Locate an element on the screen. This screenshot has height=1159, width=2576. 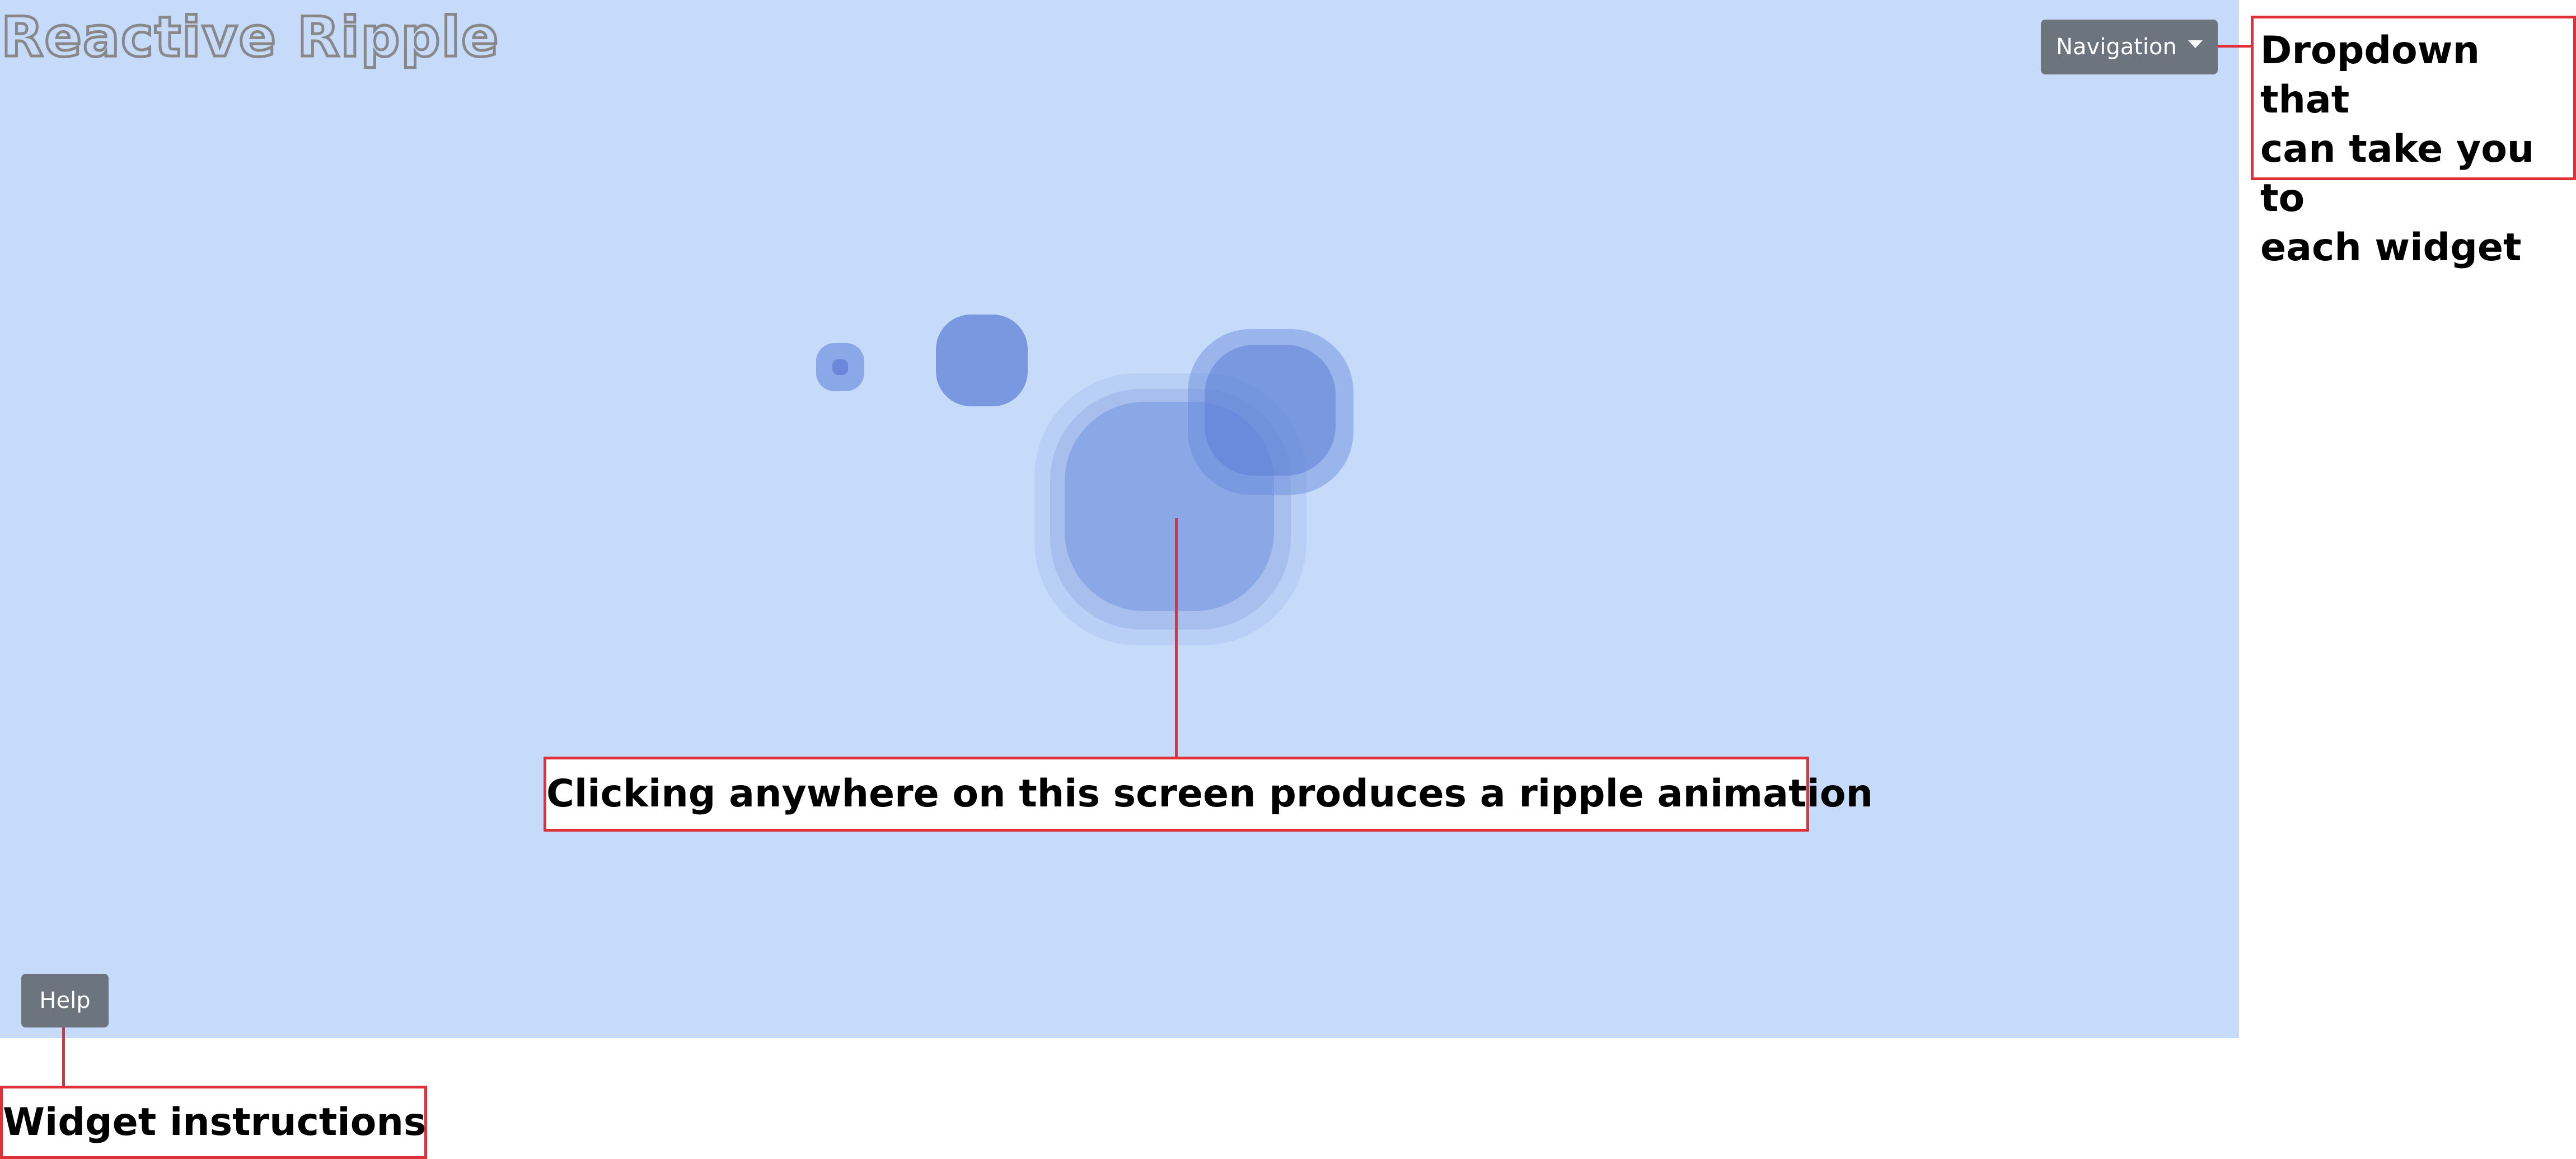
annotation-line-help is located at coordinates (64, 1057).